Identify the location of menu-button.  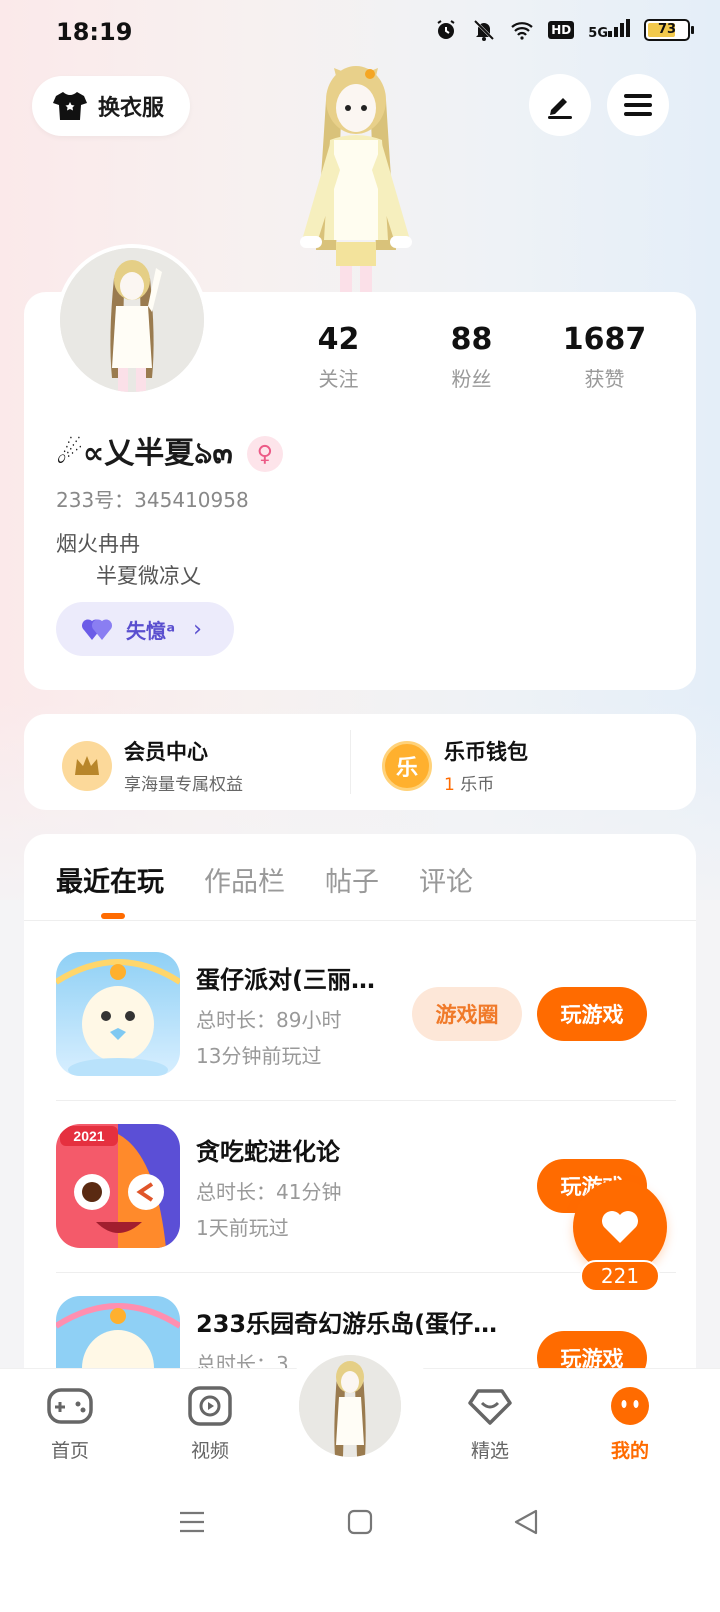
(638, 105).